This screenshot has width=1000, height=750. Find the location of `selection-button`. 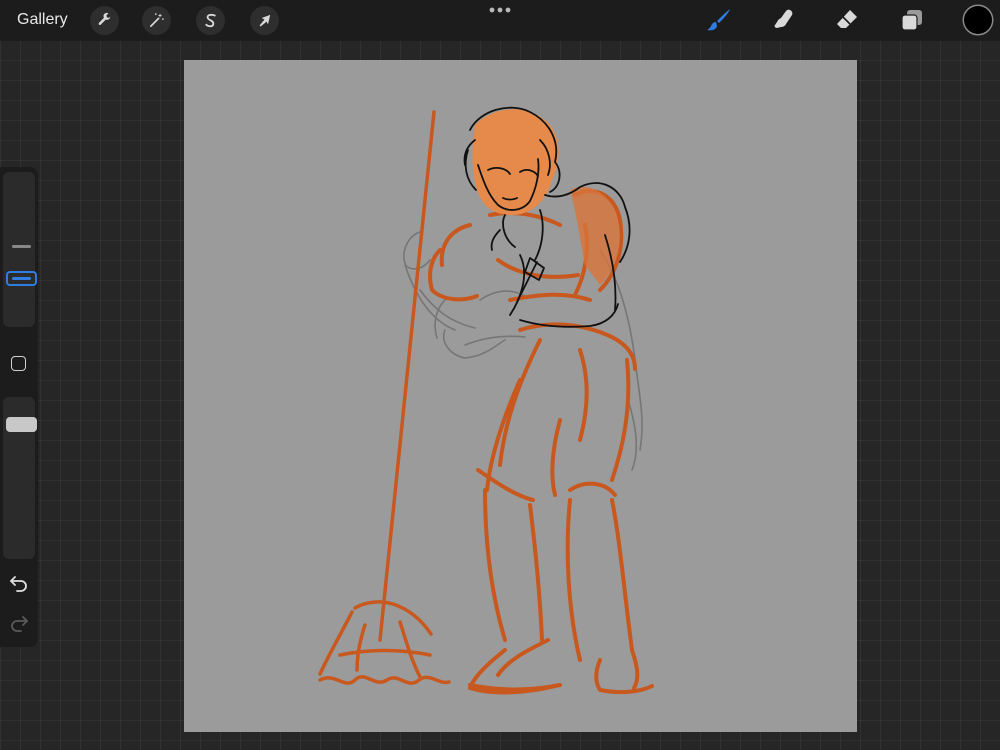

selection-button is located at coordinates (210, 20).